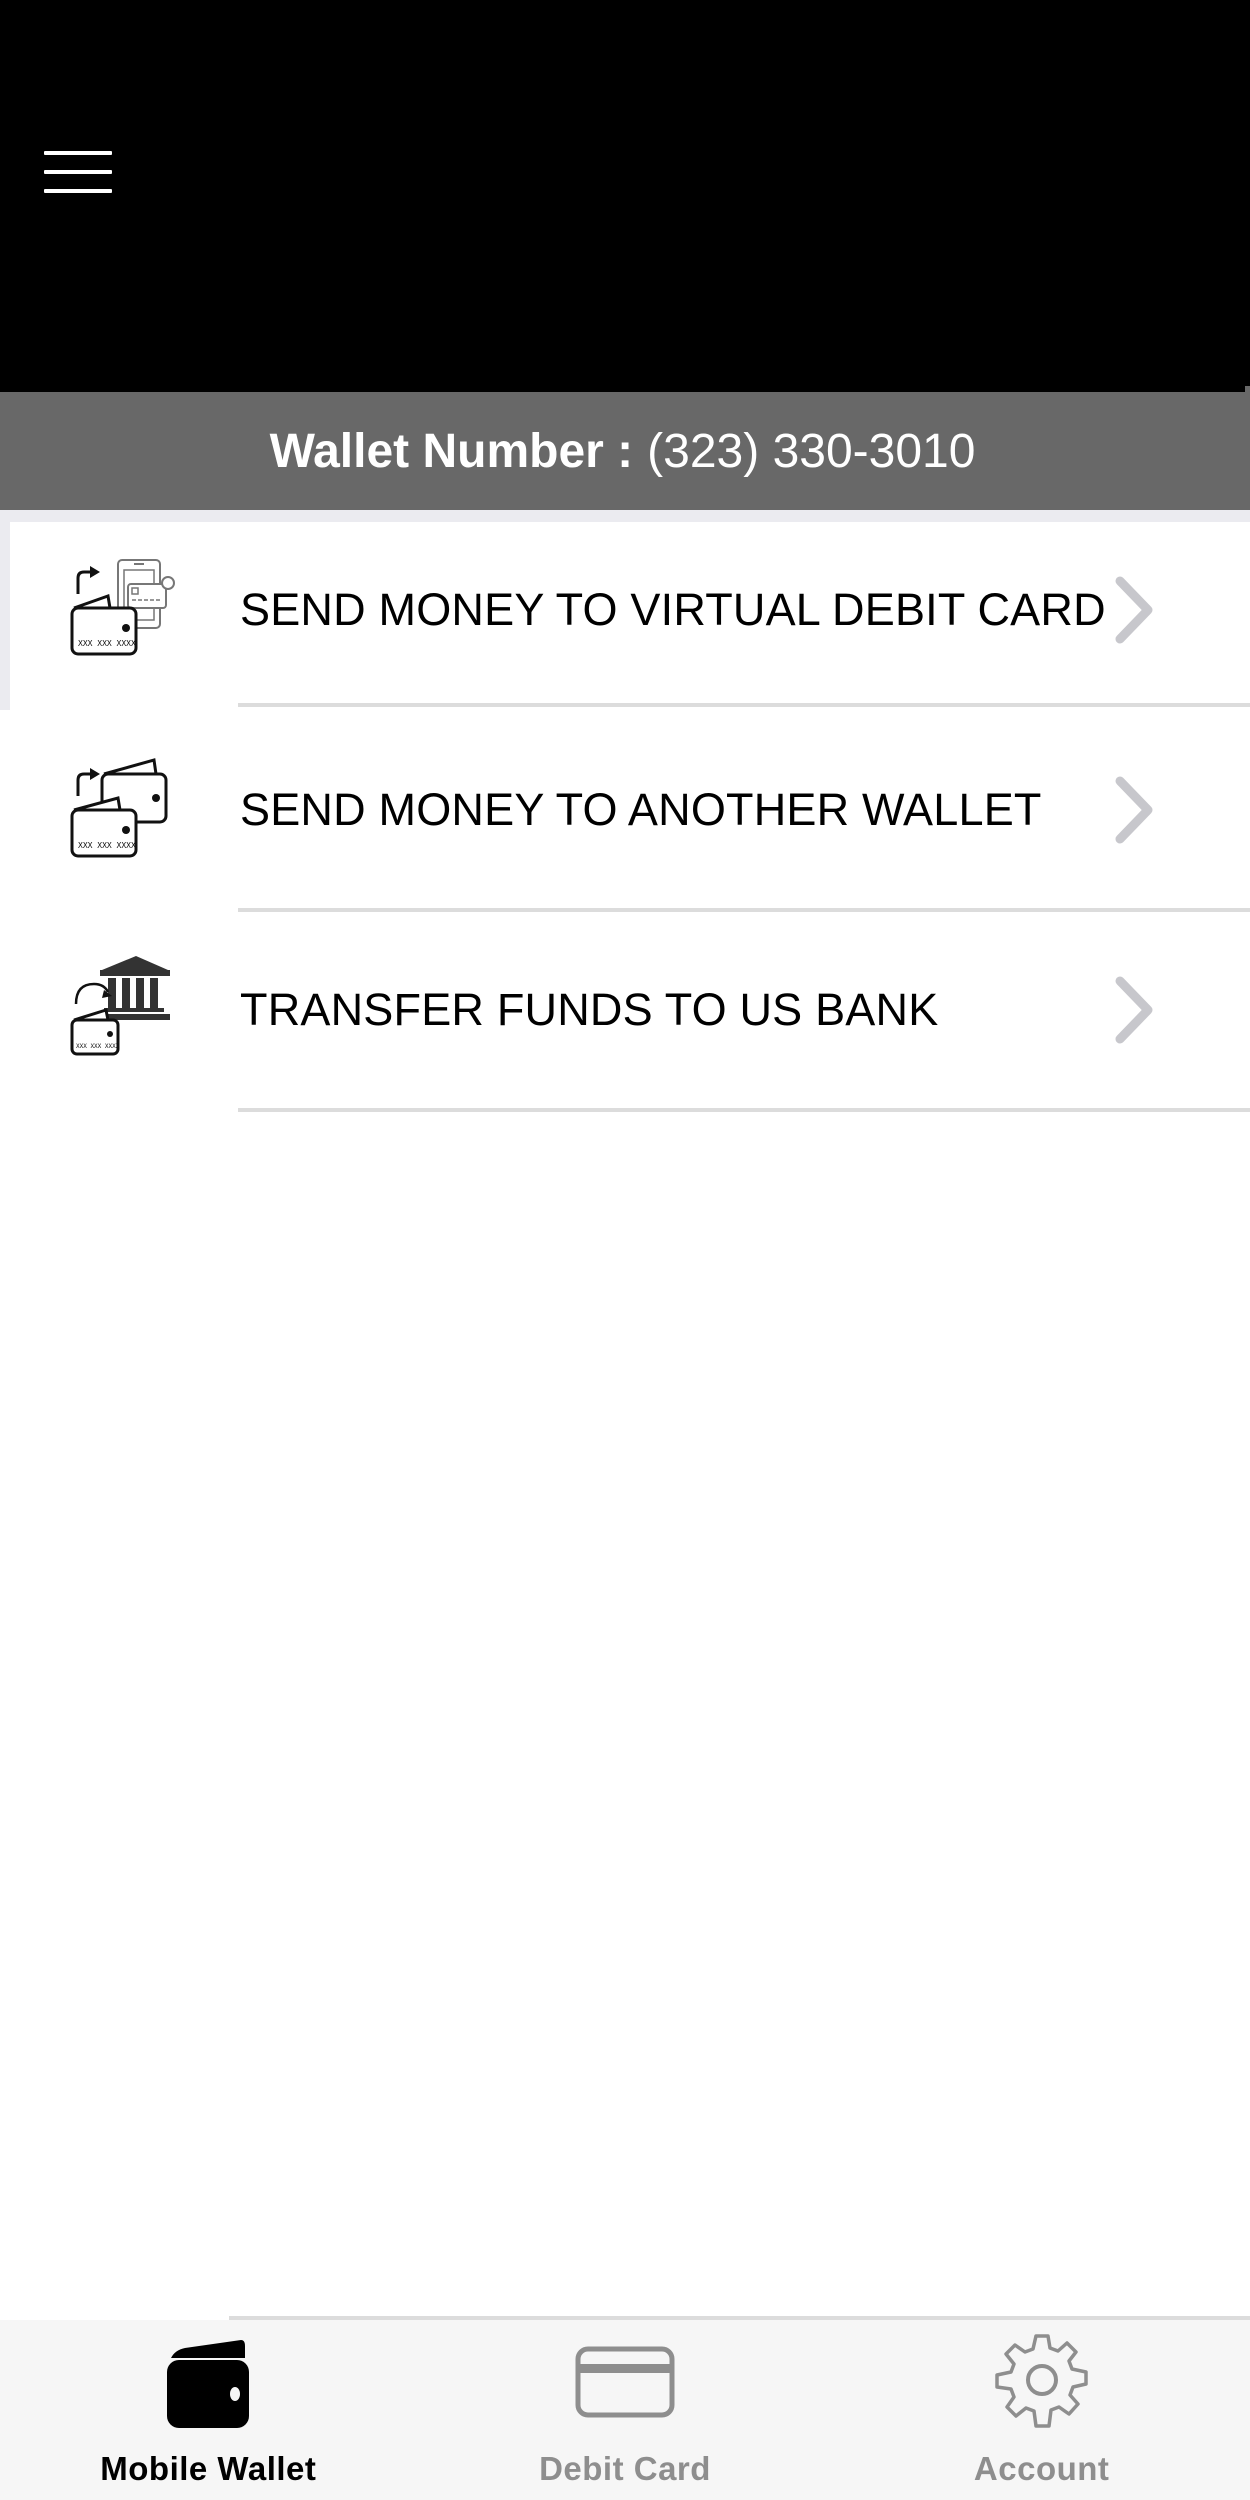  I want to click on wallet-number-banner: Wallet Number : (323) 330-3010, so click(622, 451).